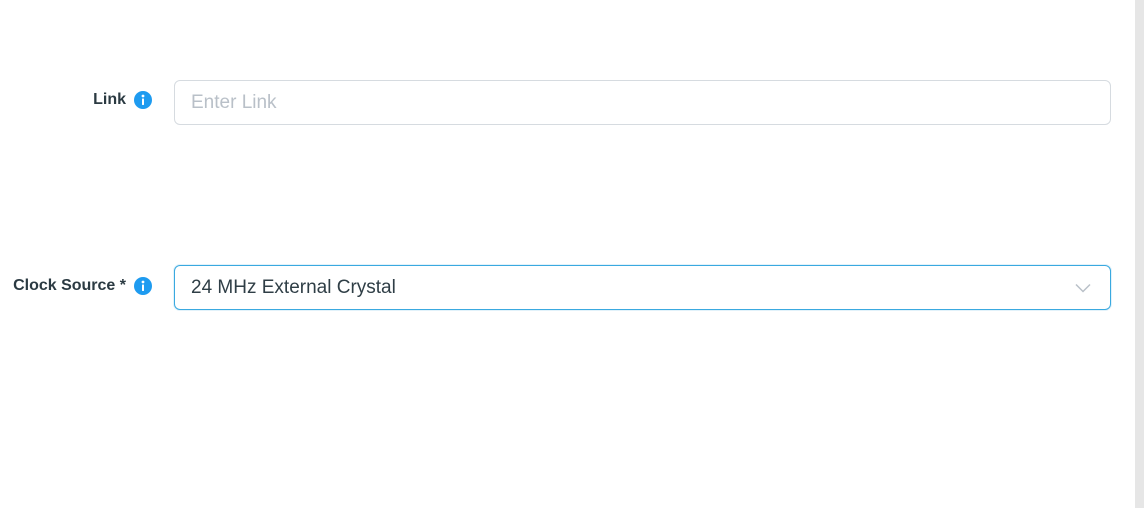  I want to click on clock-source-label: Clock Source *, so click(69, 285).